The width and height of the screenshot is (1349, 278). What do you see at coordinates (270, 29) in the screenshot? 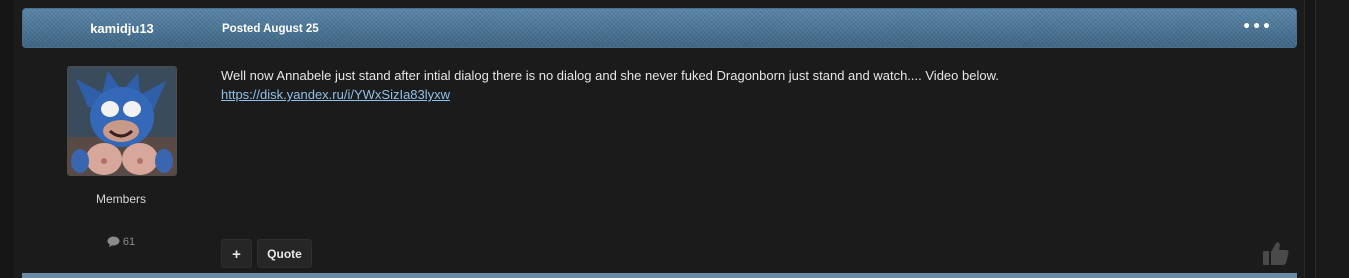
I see `posted-date: Posted August 25` at bounding box center [270, 29].